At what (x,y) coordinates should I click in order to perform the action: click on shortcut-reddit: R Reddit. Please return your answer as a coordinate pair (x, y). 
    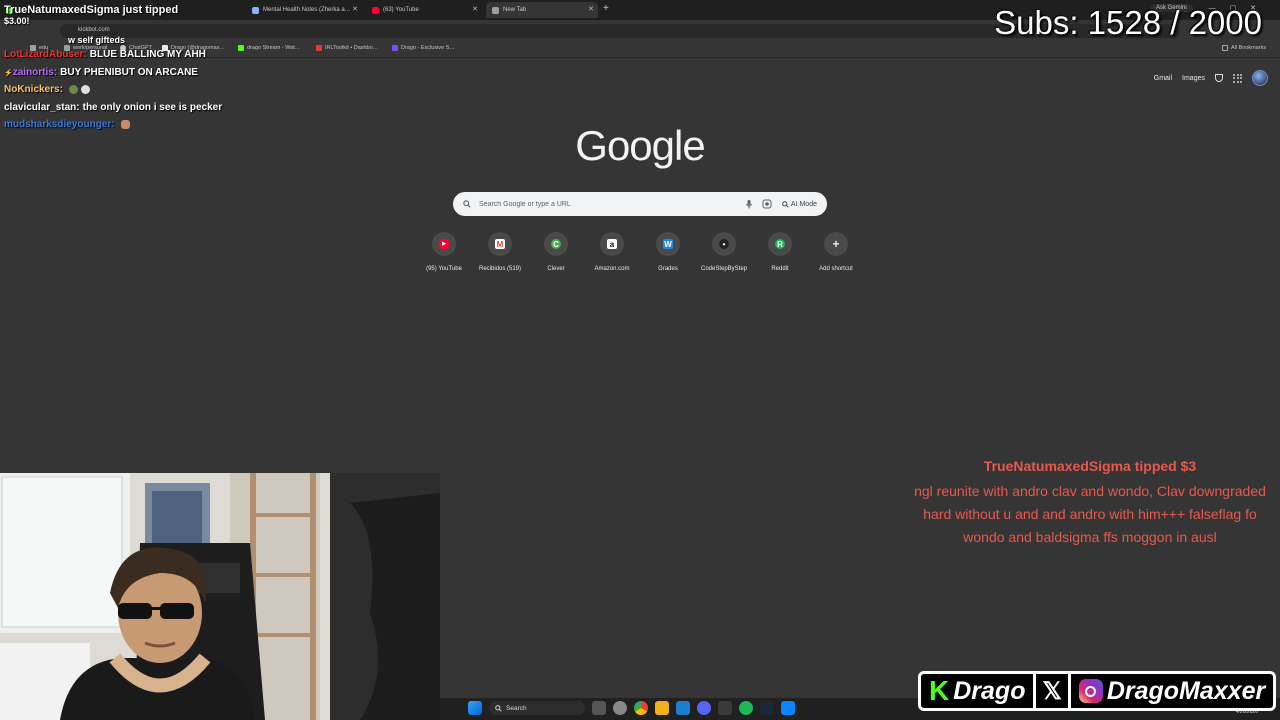
    Looking at the image, I should click on (780, 252).